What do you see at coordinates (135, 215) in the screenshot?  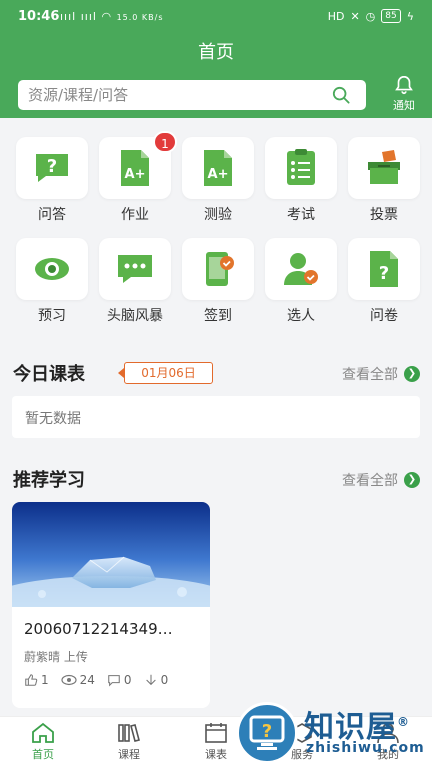 I see `app-label: 作业` at bounding box center [135, 215].